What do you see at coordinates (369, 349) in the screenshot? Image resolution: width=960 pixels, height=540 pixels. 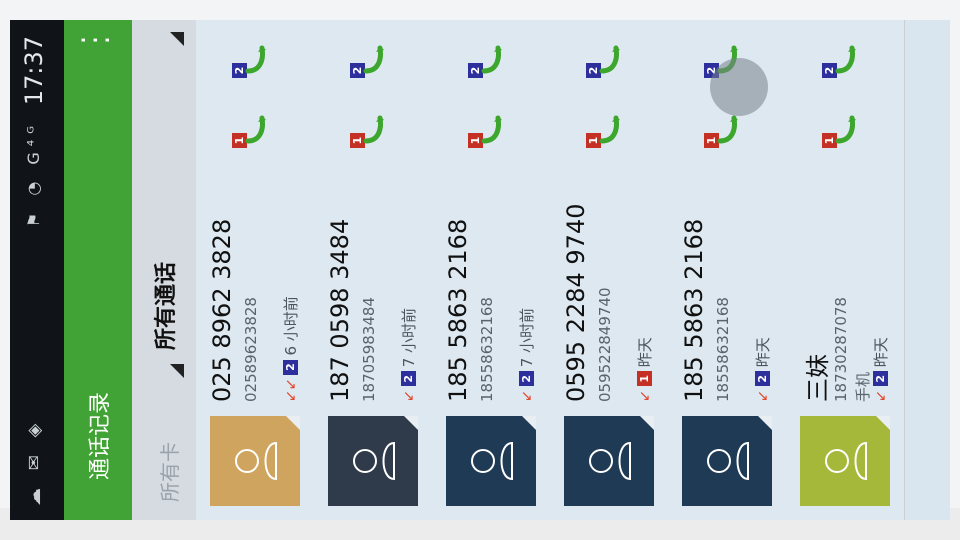 I see `caller-number: 18705983484` at bounding box center [369, 349].